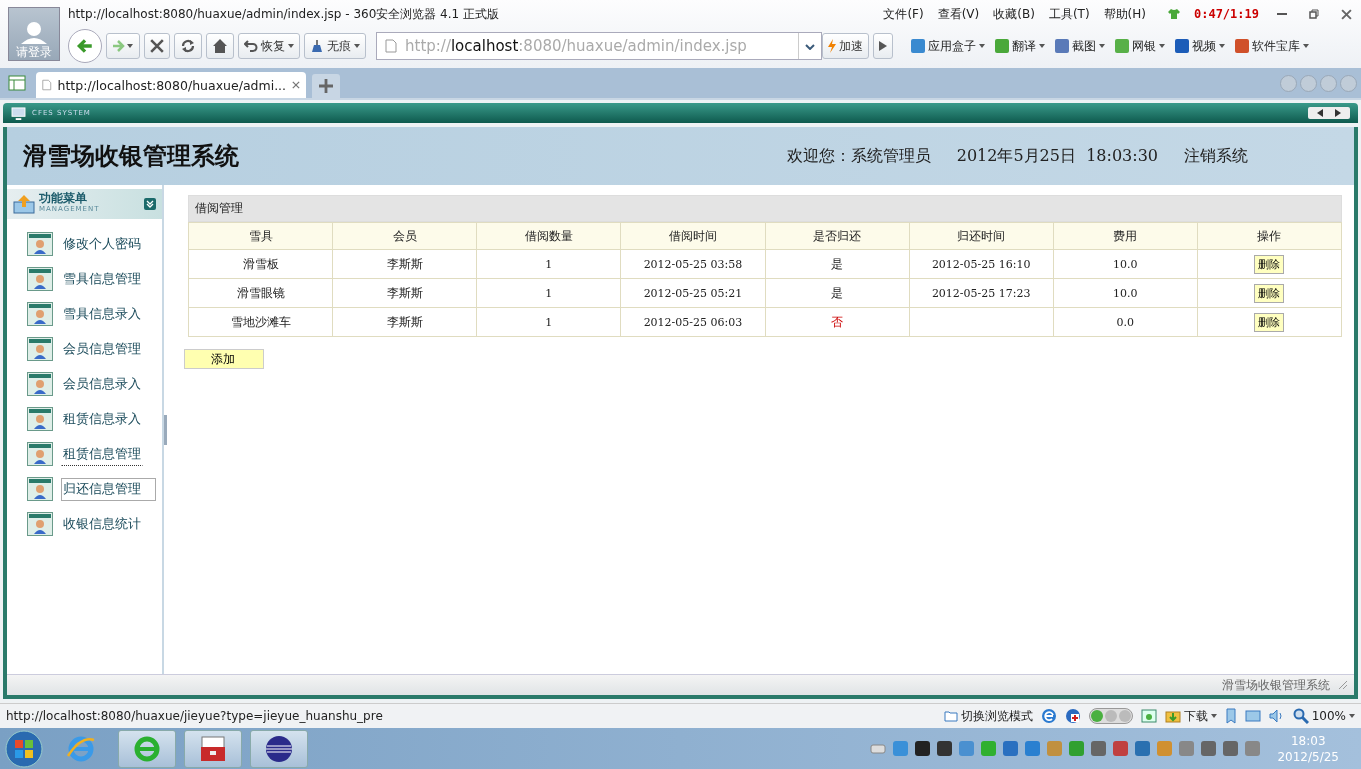  Describe the element at coordinates (1269, 236) in the screenshot. I see `column-header: 操作` at that location.